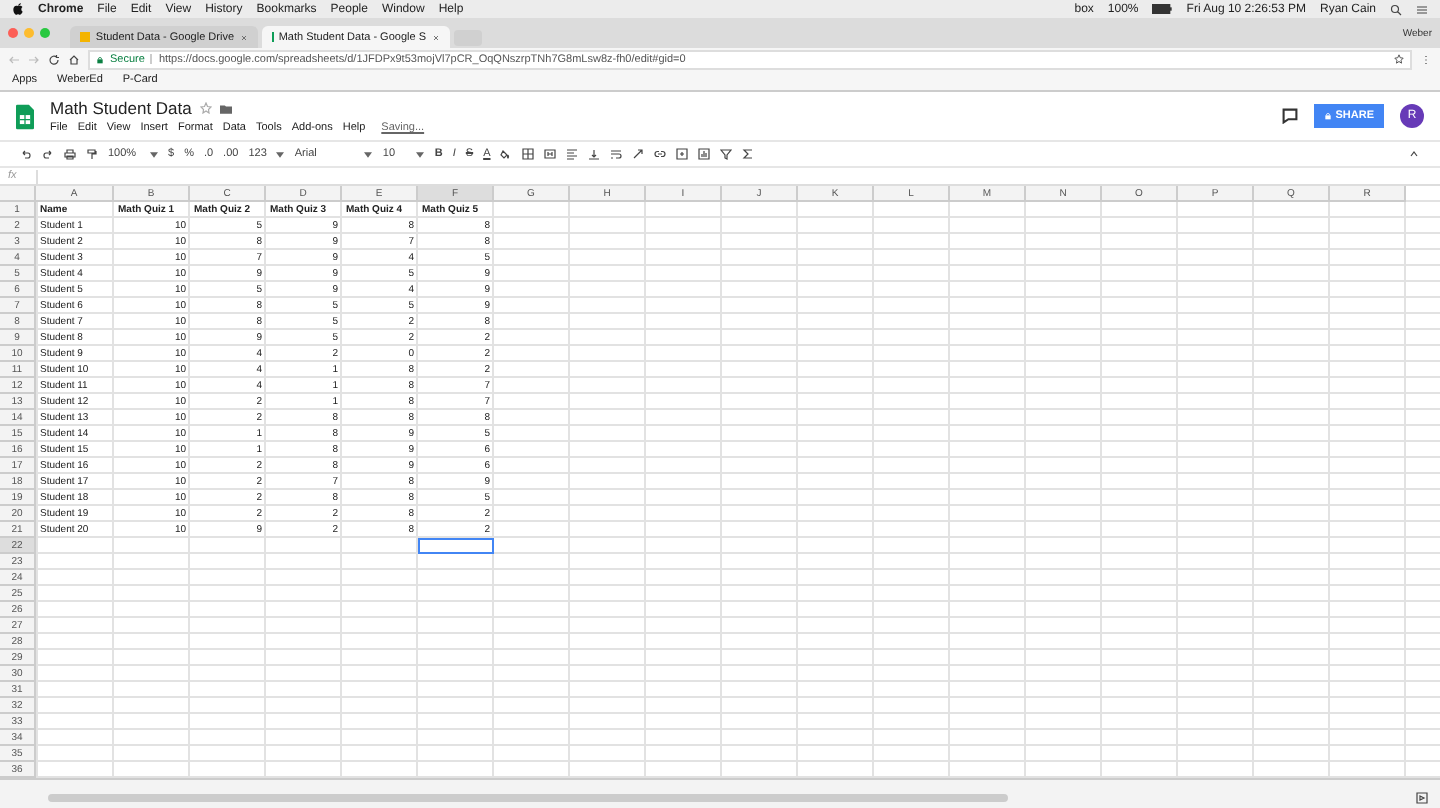  Describe the element at coordinates (1426, 59) in the screenshot. I see `more-icon` at that location.